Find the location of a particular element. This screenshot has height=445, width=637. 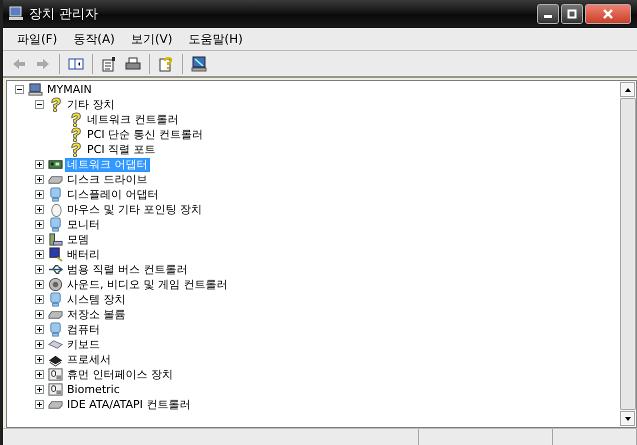

tree-item: Biometric is located at coordinates (93, 389).